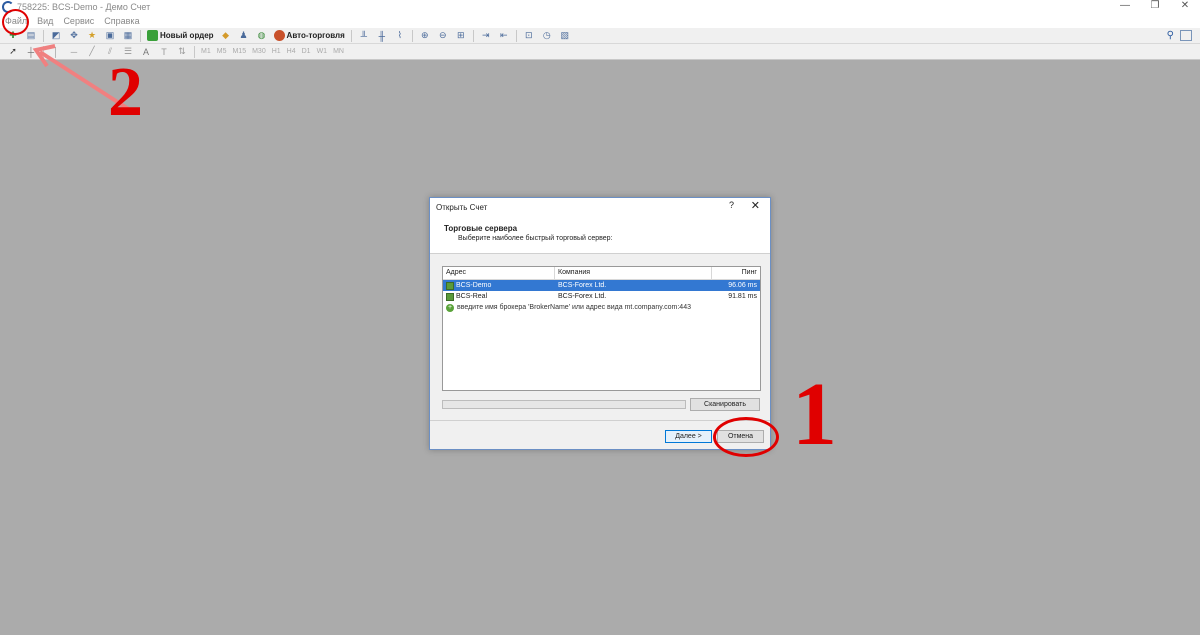 This screenshot has height=635, width=1200. What do you see at coordinates (338, 51) in the screenshot?
I see `timeframe-mn: MN` at bounding box center [338, 51].